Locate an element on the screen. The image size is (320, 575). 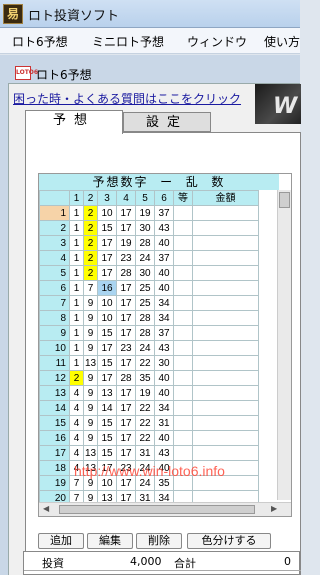
row-number: 6 is located at coordinates (54, 288).